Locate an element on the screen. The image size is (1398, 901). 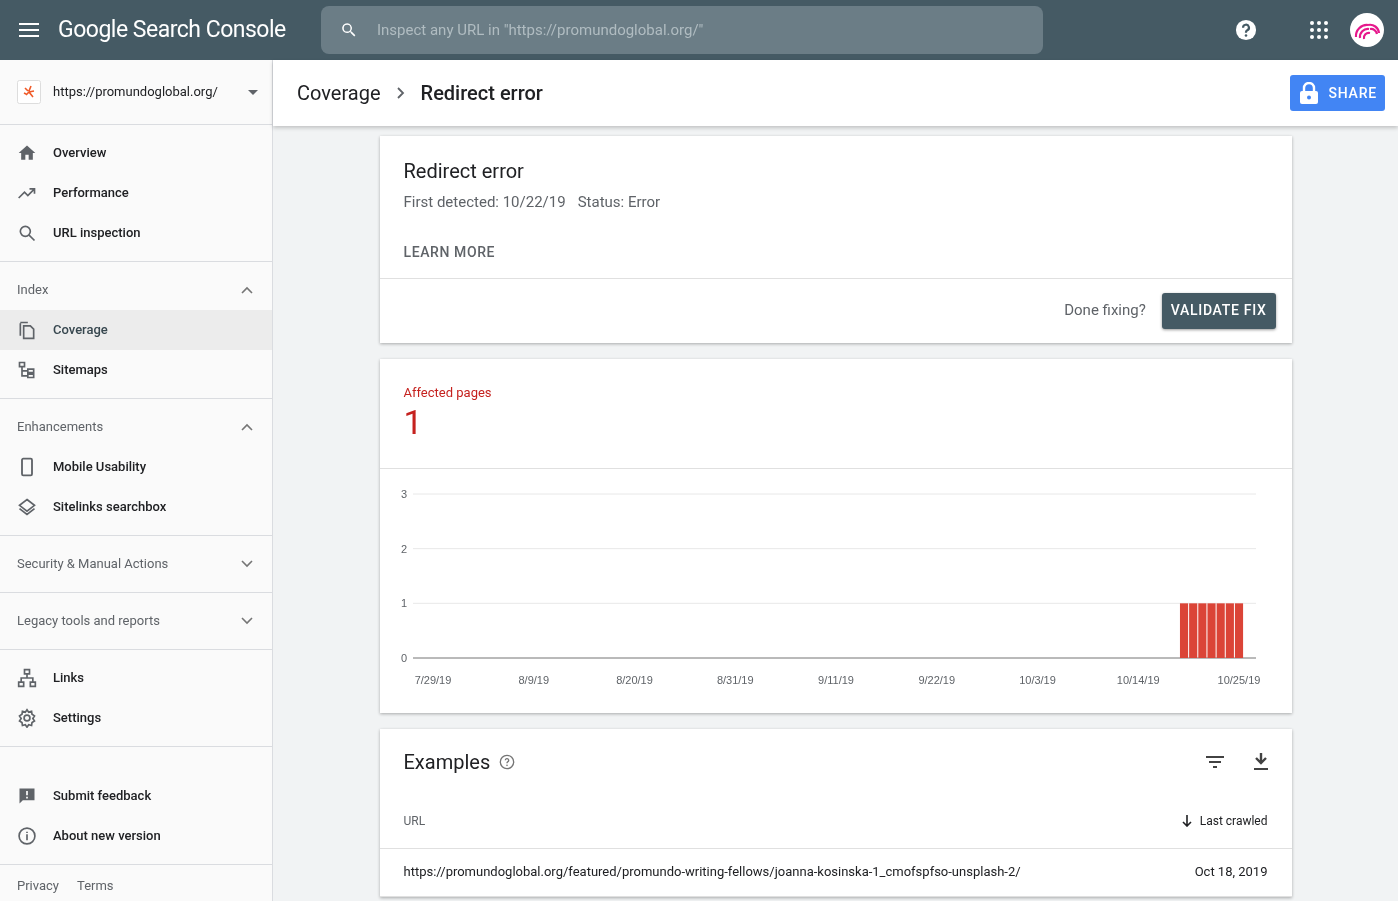
search-field: Inspect any URL in "https://promundoglobal.org/" is located at coordinates (682, 30).